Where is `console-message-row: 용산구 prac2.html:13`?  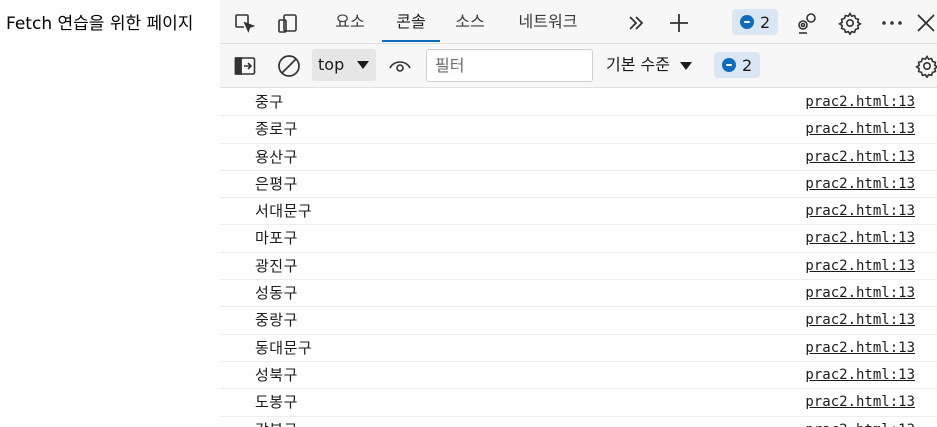 console-message-row: 용산구 prac2.html:13 is located at coordinates (578, 157).